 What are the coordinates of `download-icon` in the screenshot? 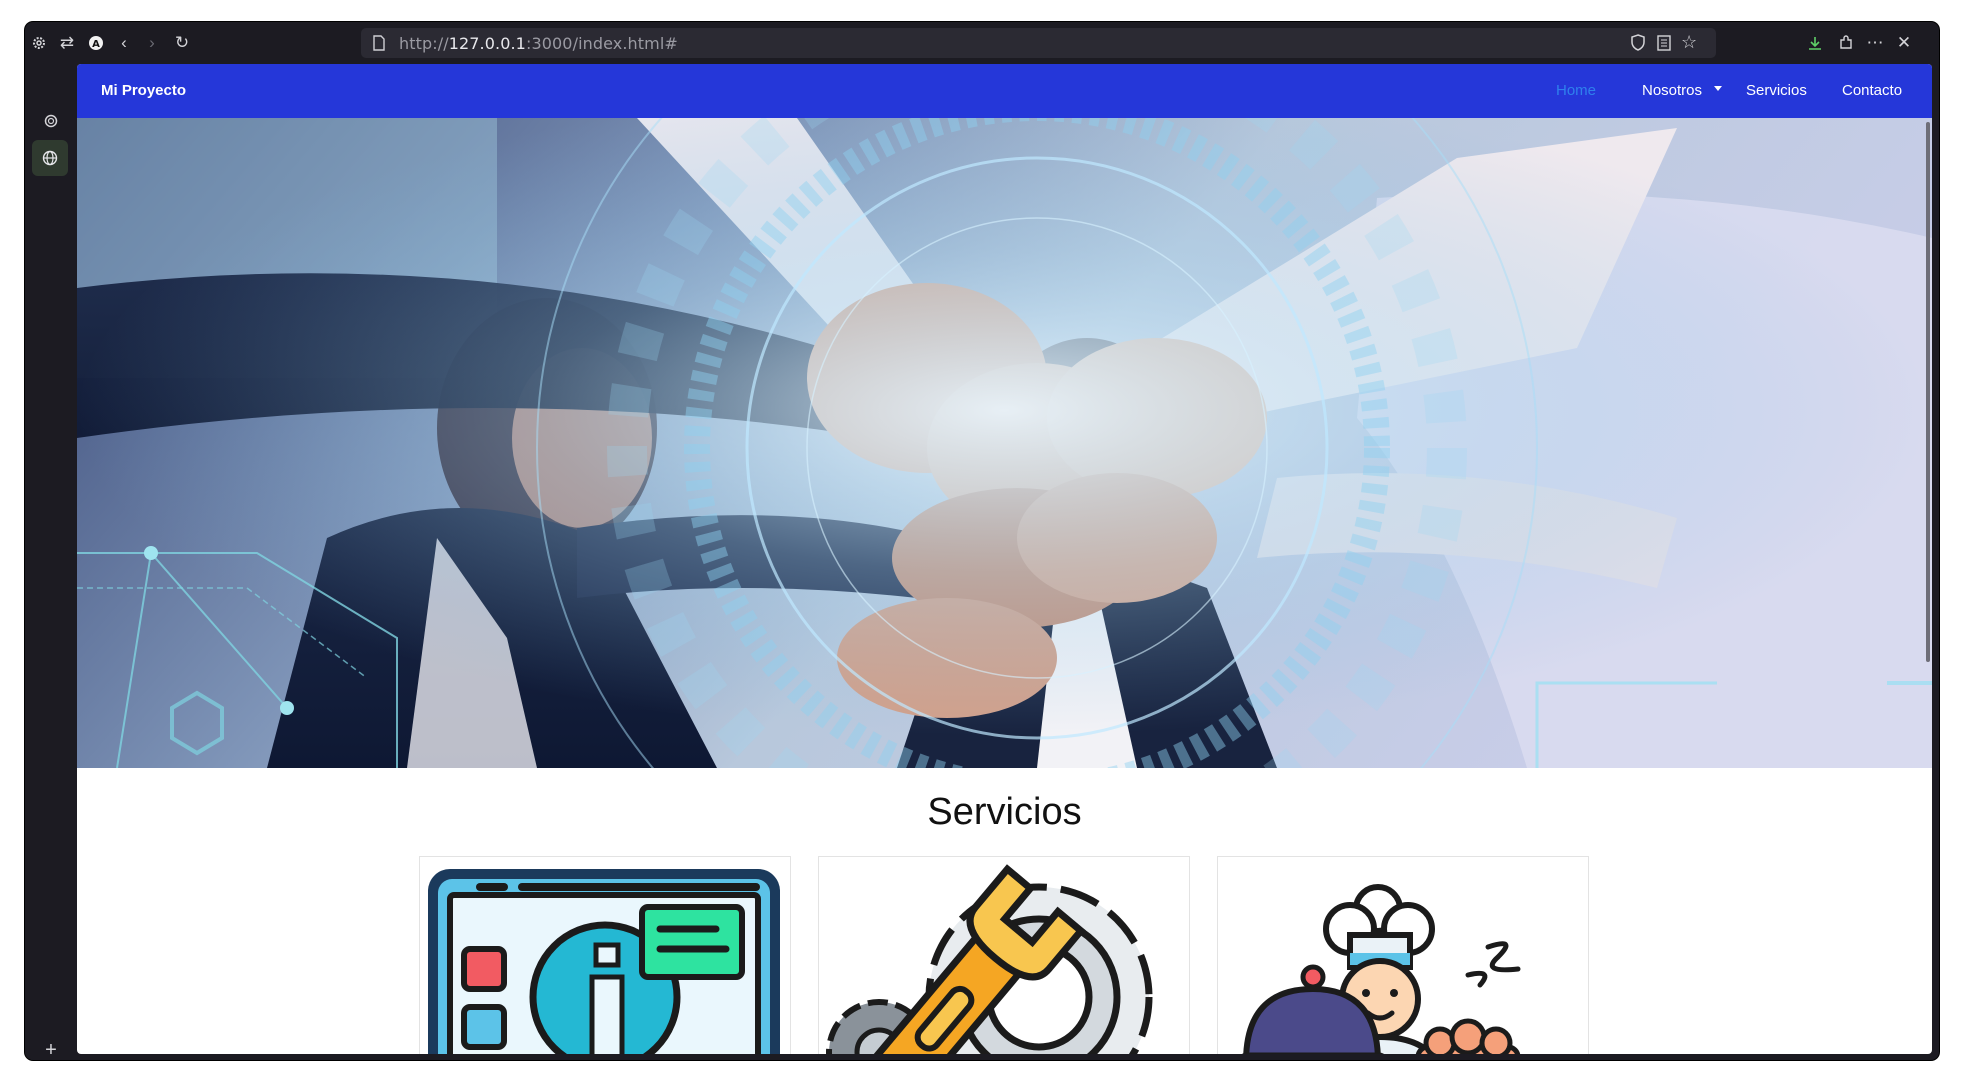 It's located at (1815, 43).